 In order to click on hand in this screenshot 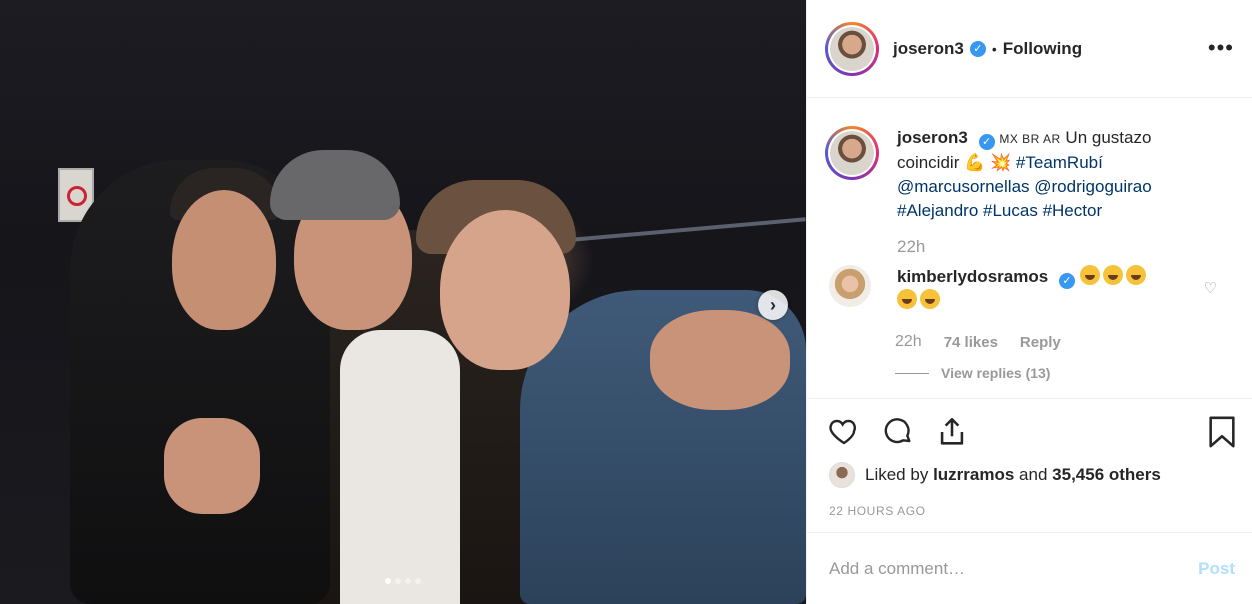, I will do `click(720, 360)`.